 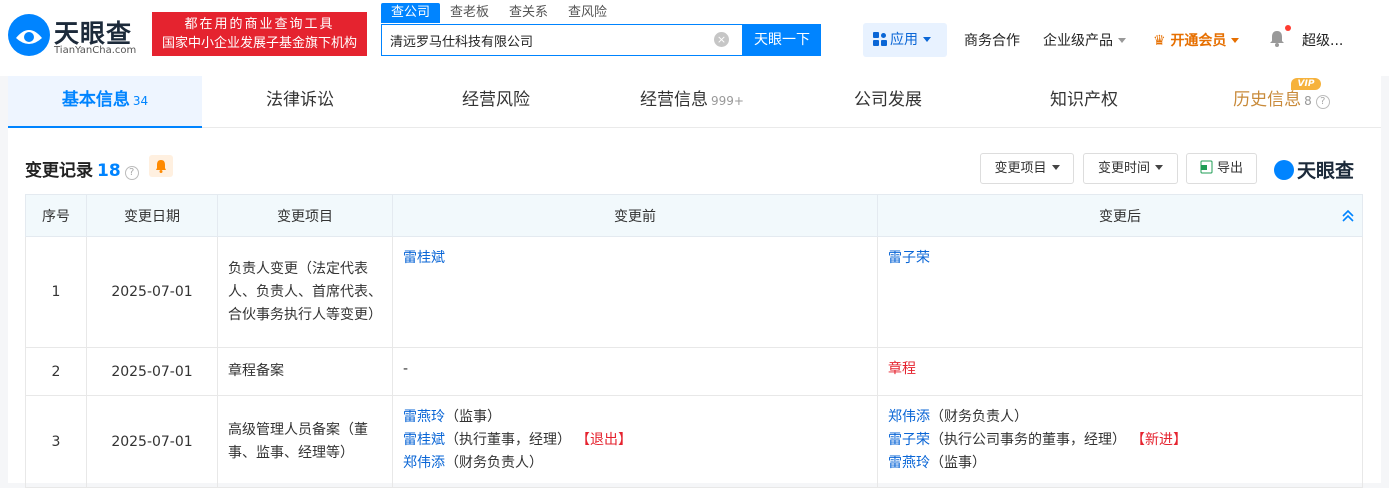 What do you see at coordinates (635, 371) in the screenshot?
I see `before-cell: -` at bounding box center [635, 371].